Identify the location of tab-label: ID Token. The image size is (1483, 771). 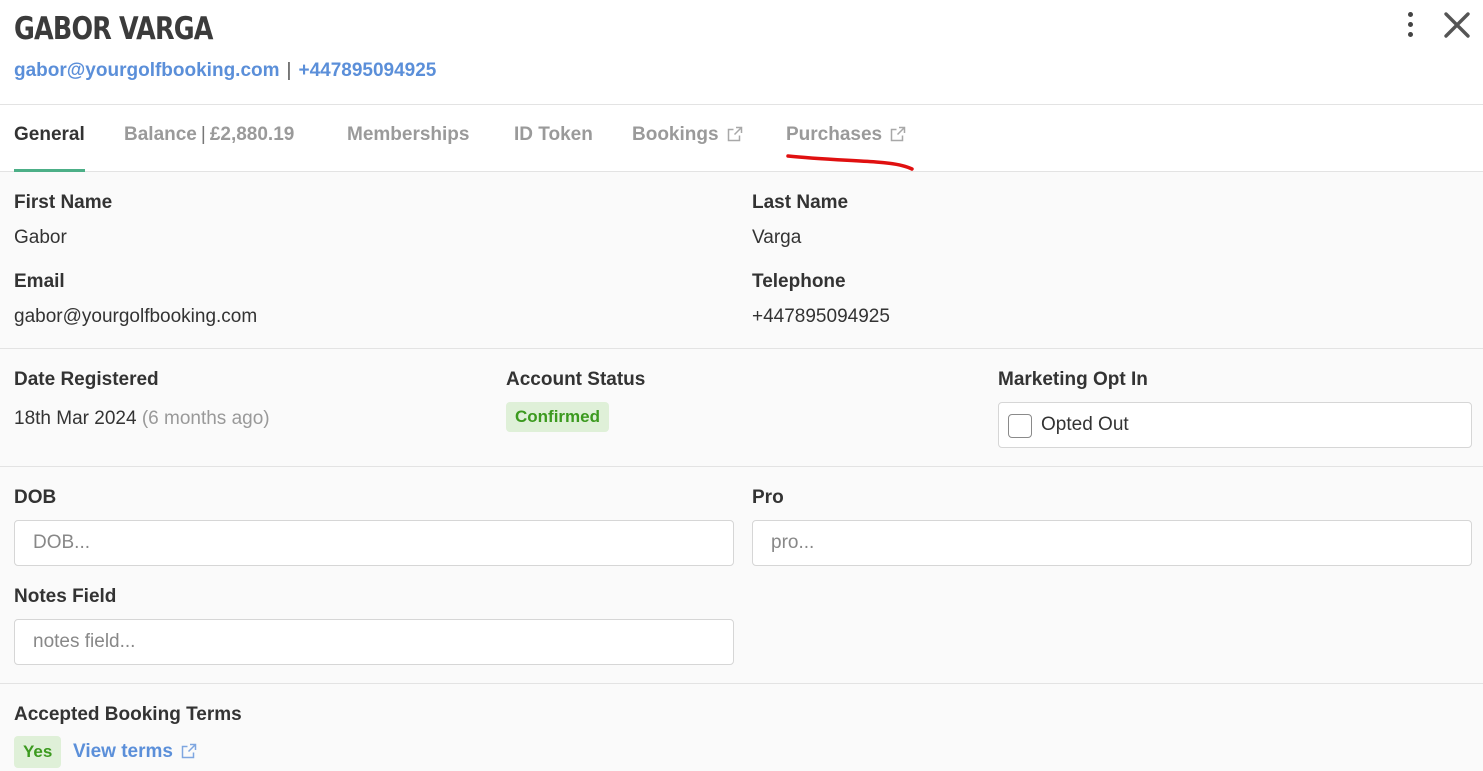
(553, 134).